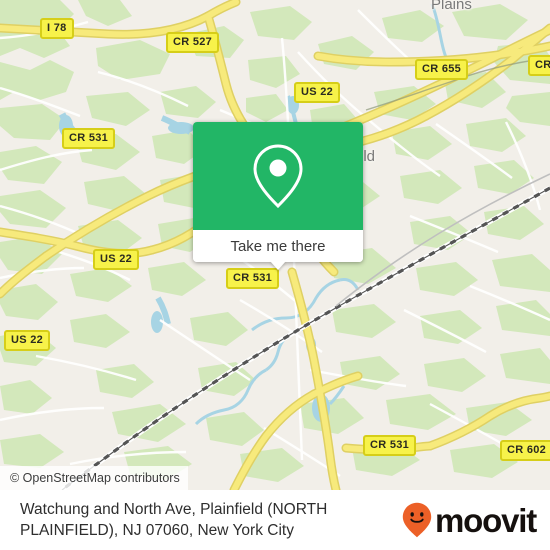  Describe the element at coordinates (451, 6) in the screenshot. I see `place-label-plains: Plains` at that location.